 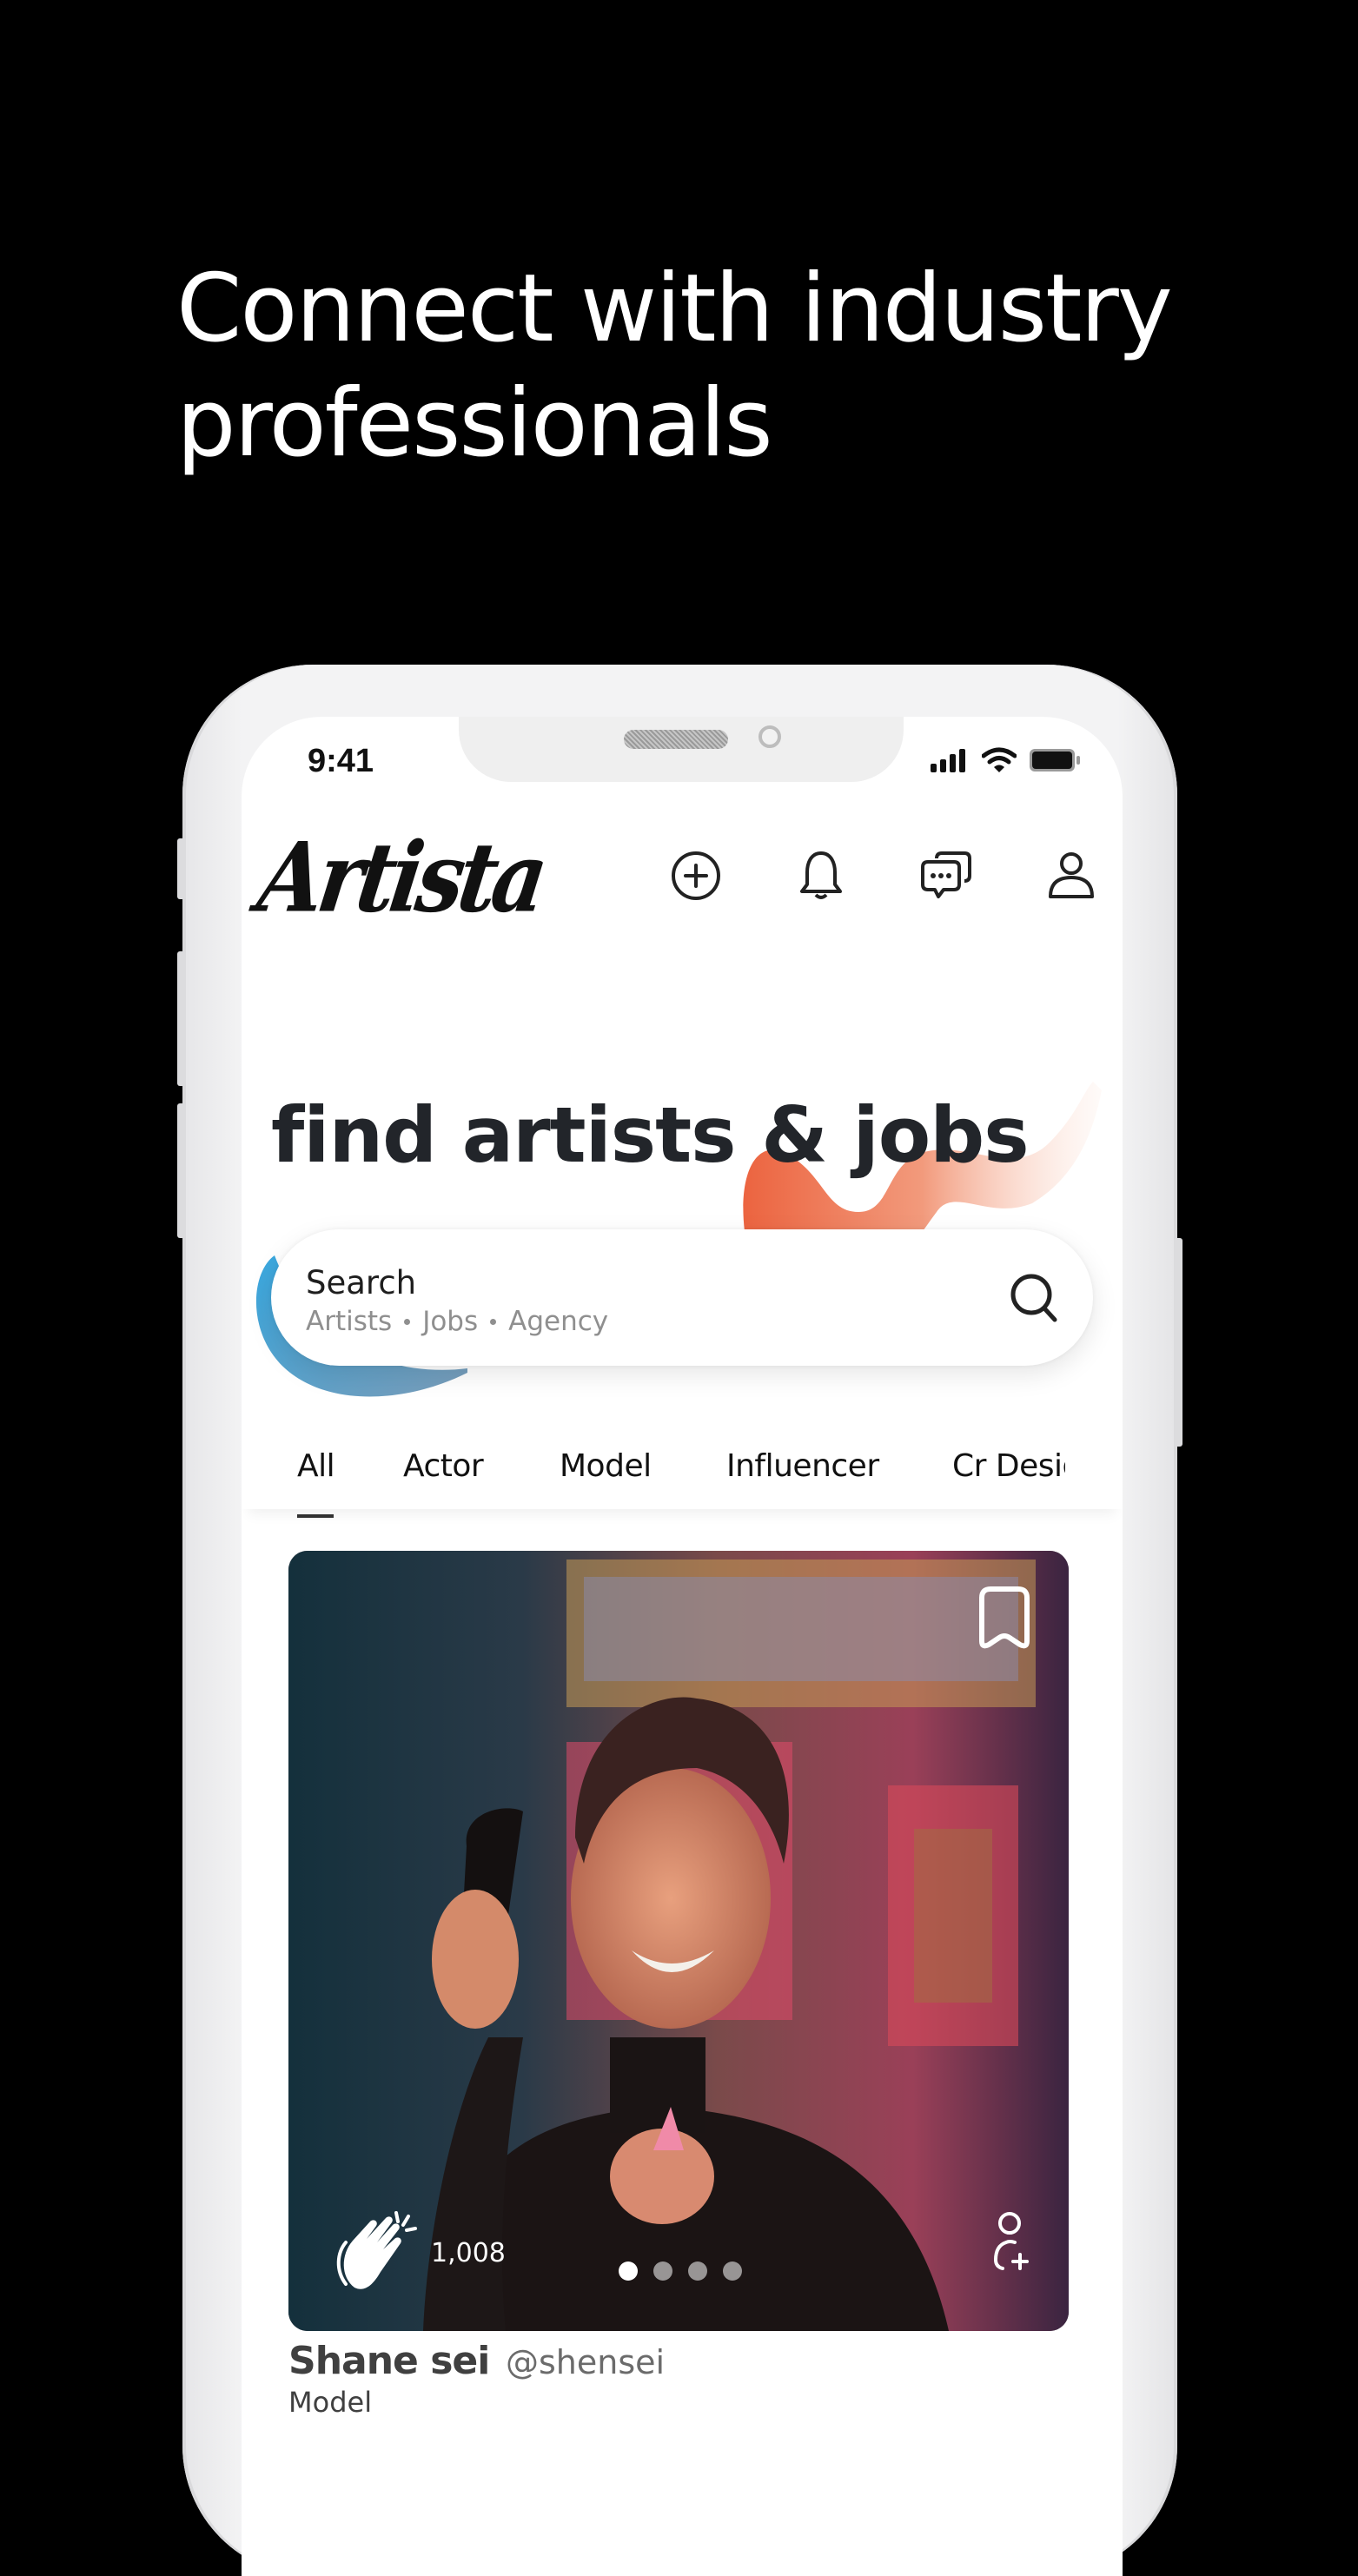 I want to click on notch, so click(x=681, y=749).